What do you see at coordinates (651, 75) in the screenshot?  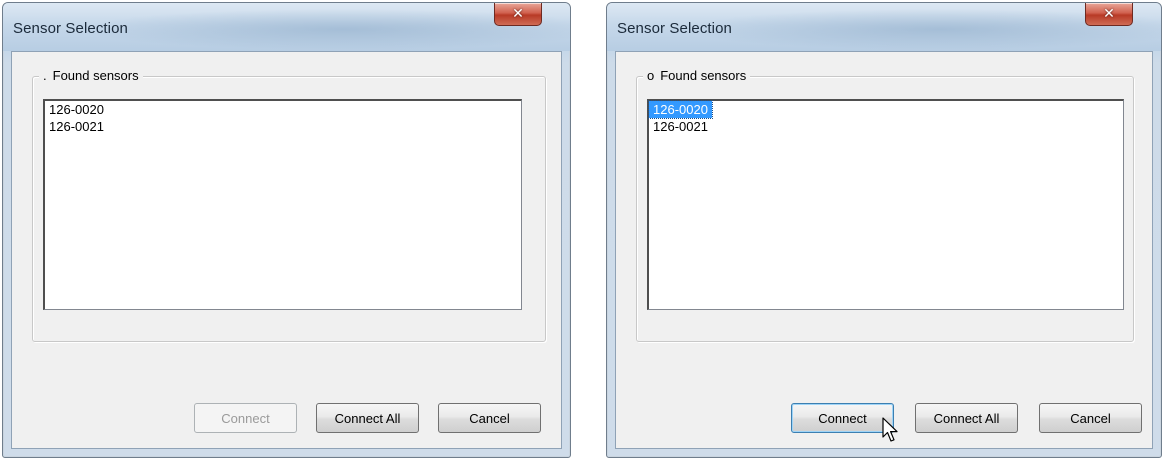 I see `group-bullet: o` at bounding box center [651, 75].